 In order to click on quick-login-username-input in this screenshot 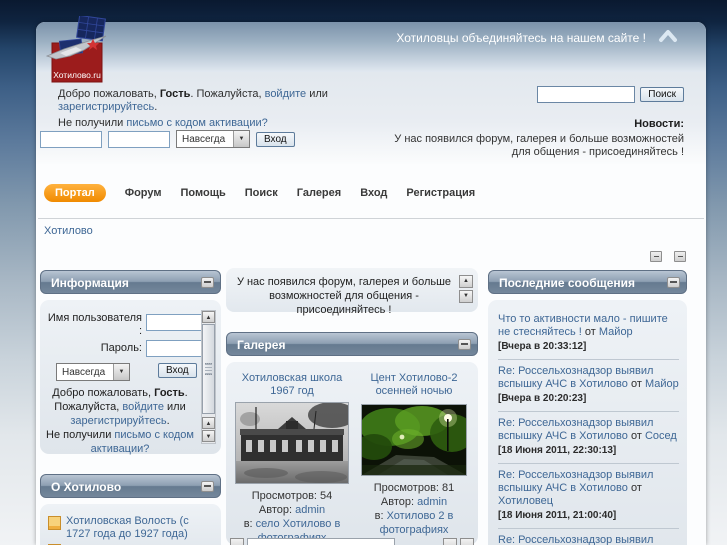, I will do `click(71, 139)`.